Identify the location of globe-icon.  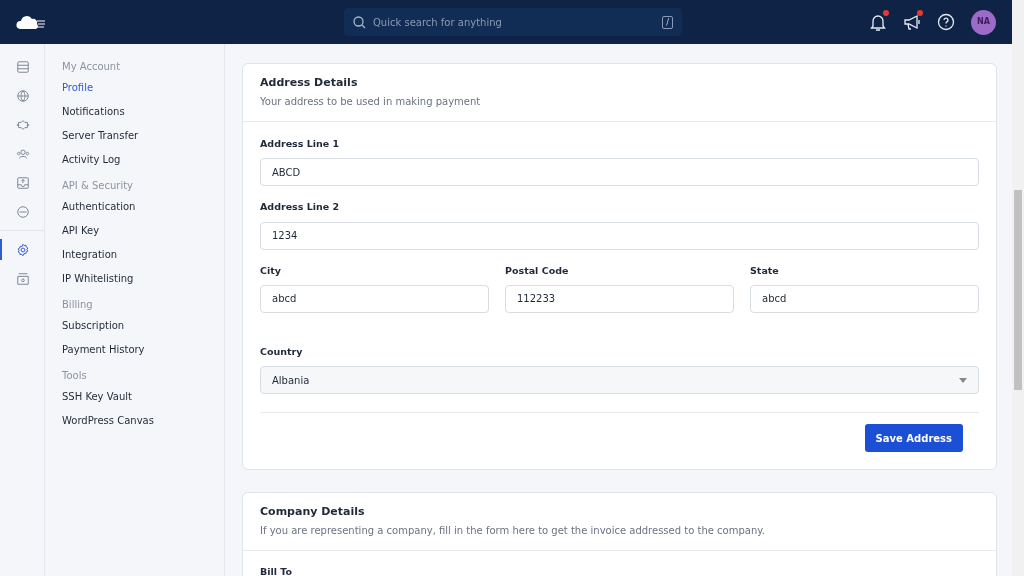
(22, 95).